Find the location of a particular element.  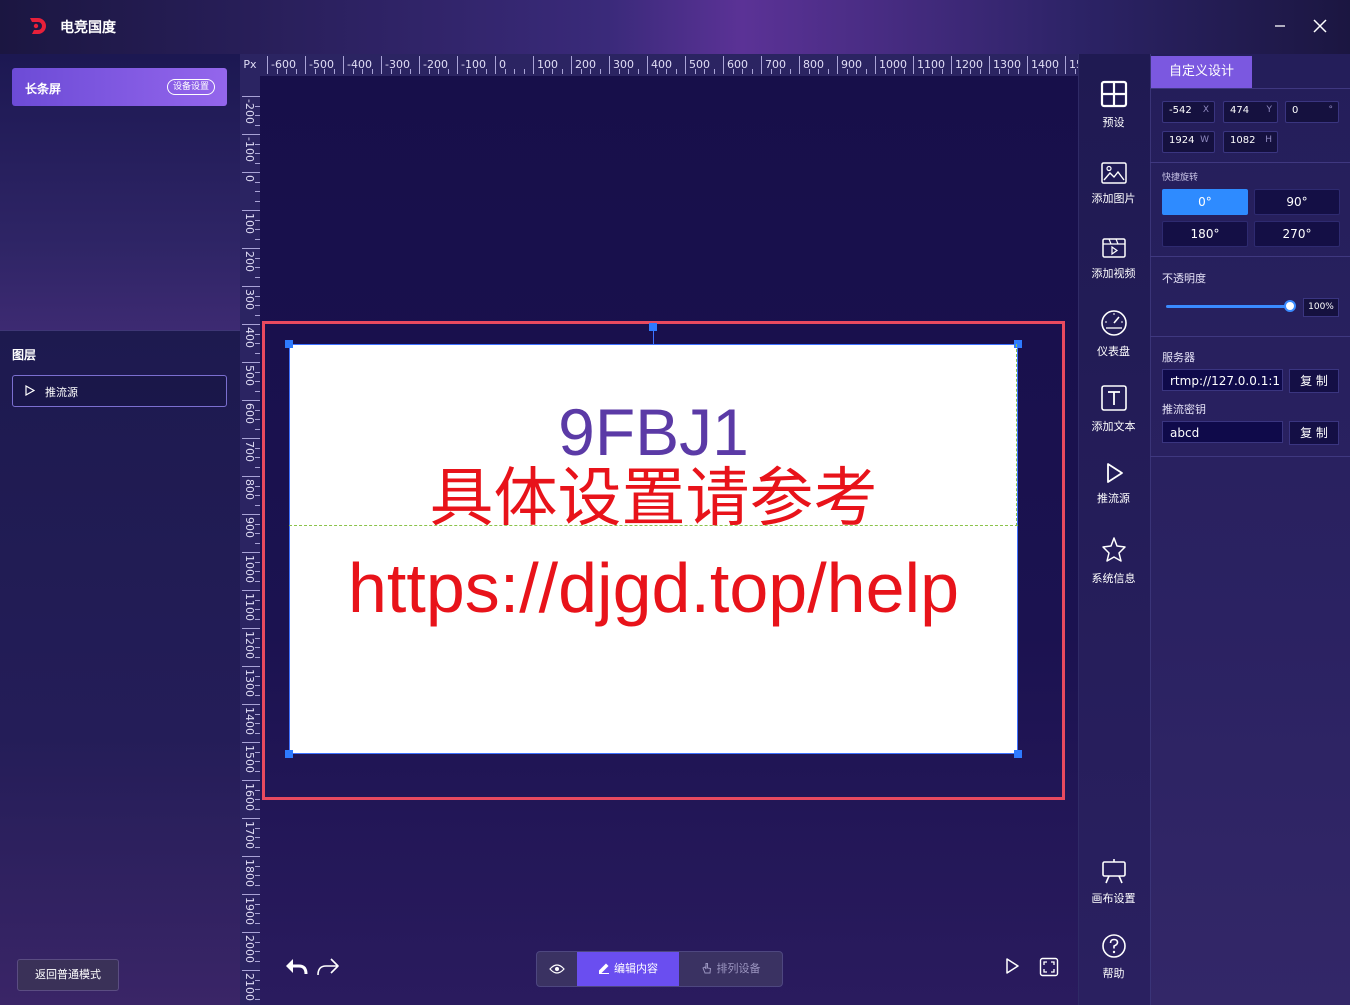

rotation-input: 0 ° is located at coordinates (1312, 112).